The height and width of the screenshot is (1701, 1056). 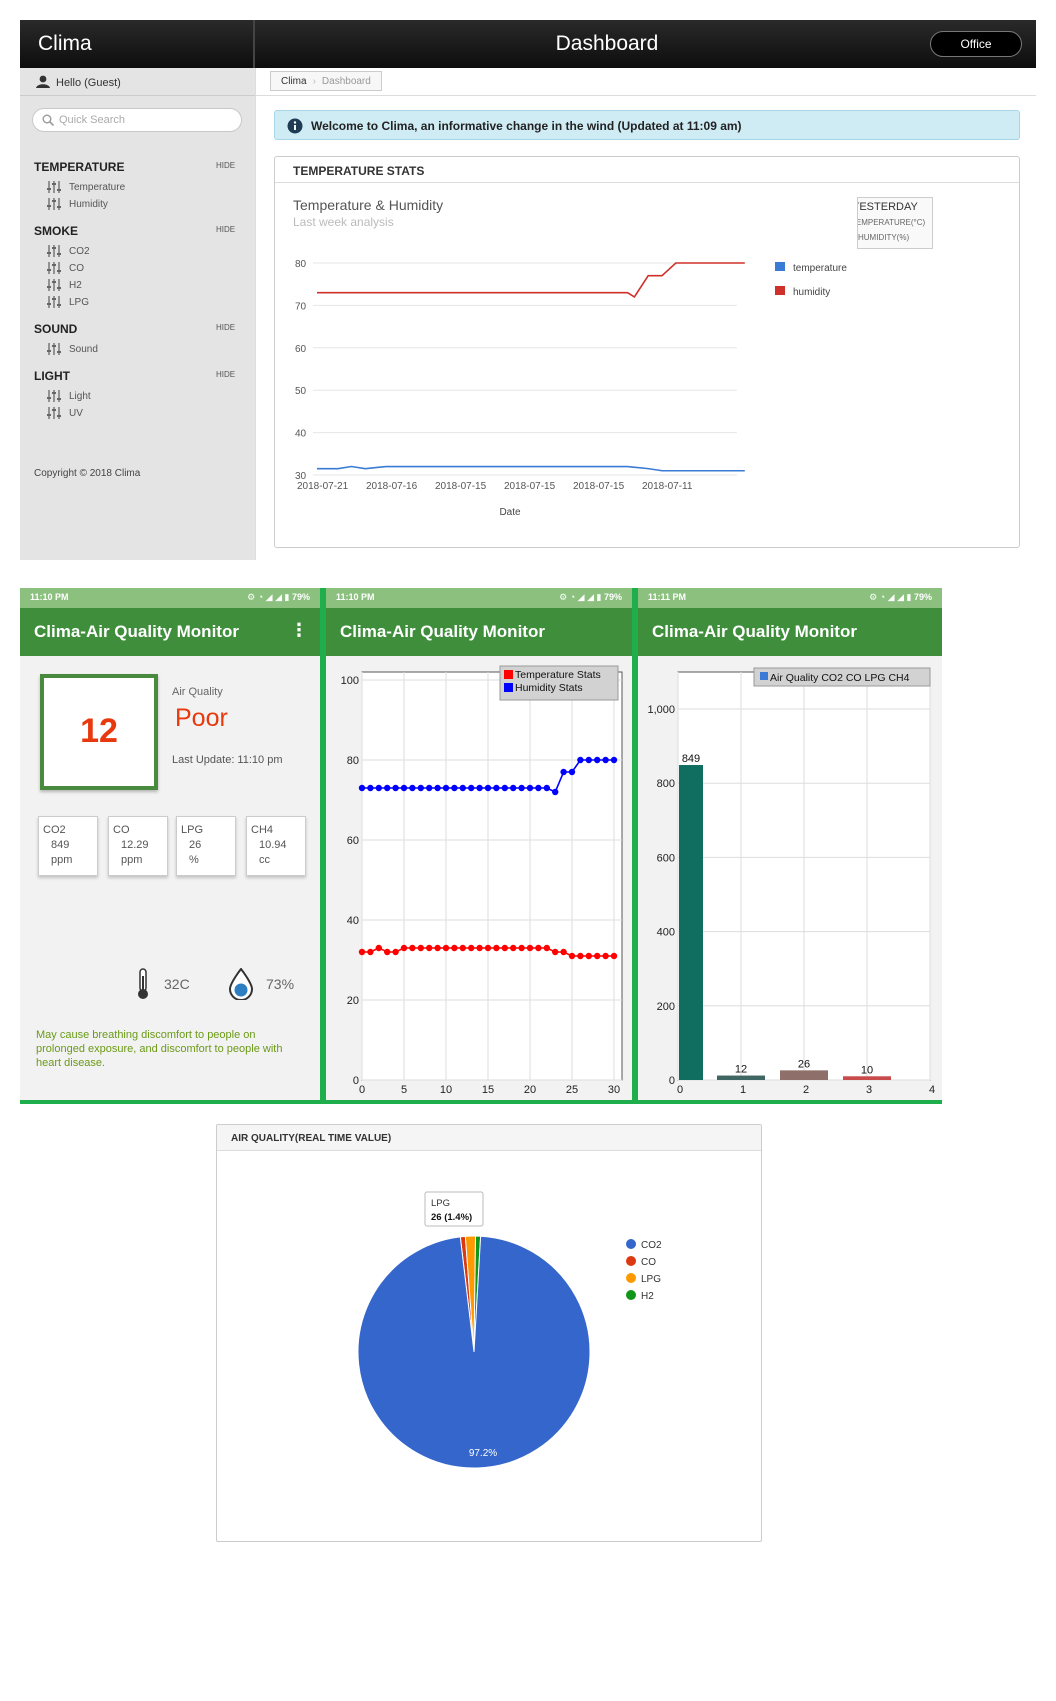 I want to click on y-tick-label: 40, so click(x=353, y=921).